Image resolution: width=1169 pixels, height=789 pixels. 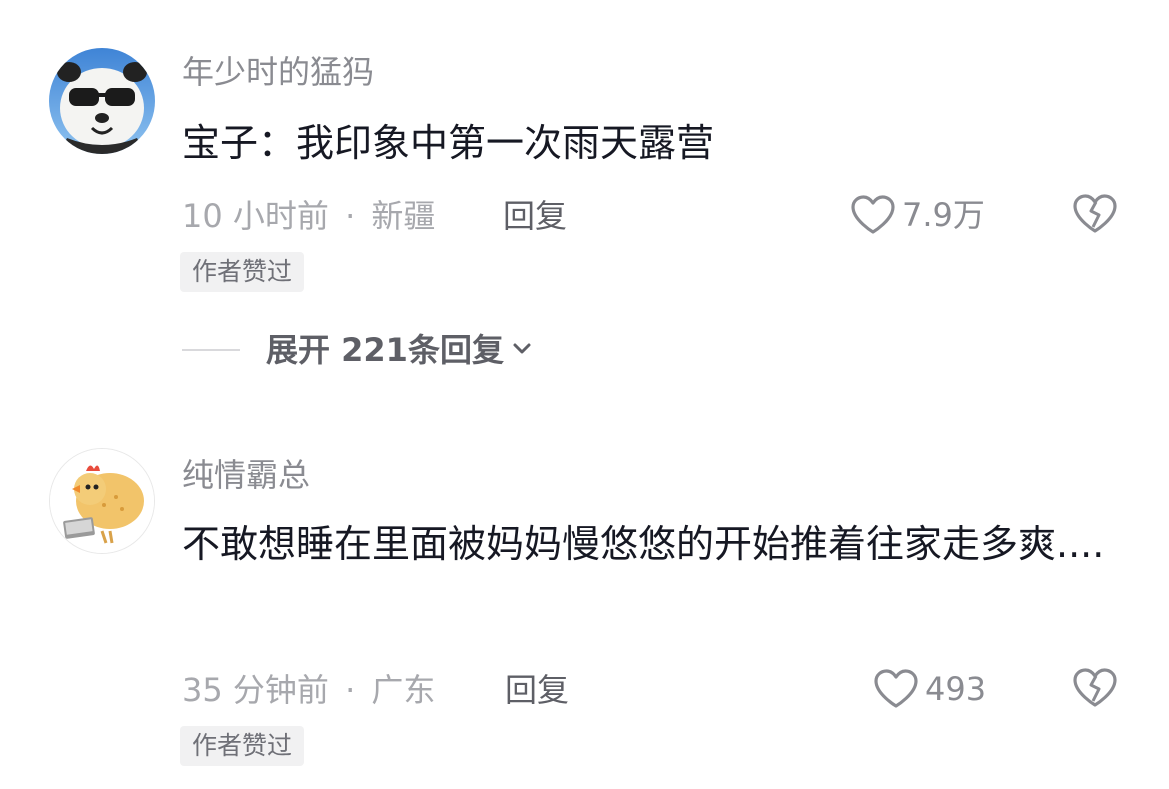 What do you see at coordinates (956, 689) in the screenshot?
I see `like-count: 493` at bounding box center [956, 689].